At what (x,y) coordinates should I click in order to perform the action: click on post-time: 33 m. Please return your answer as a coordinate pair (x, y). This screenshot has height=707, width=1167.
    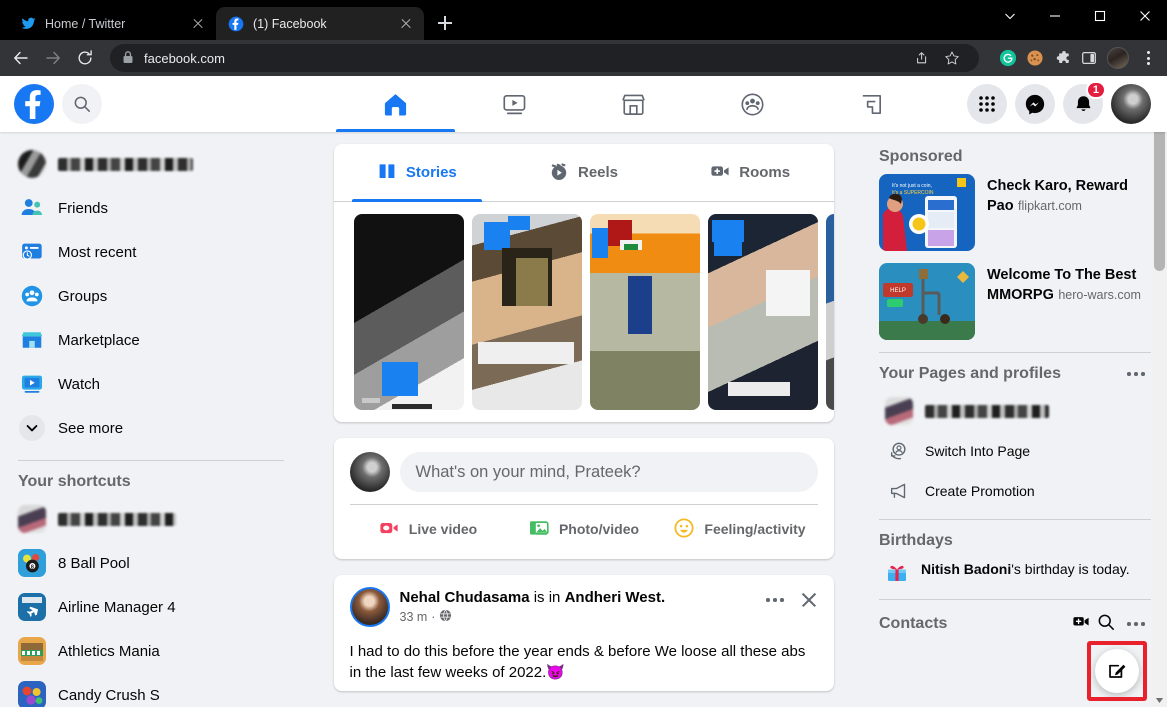
    Looking at the image, I should click on (414, 617).